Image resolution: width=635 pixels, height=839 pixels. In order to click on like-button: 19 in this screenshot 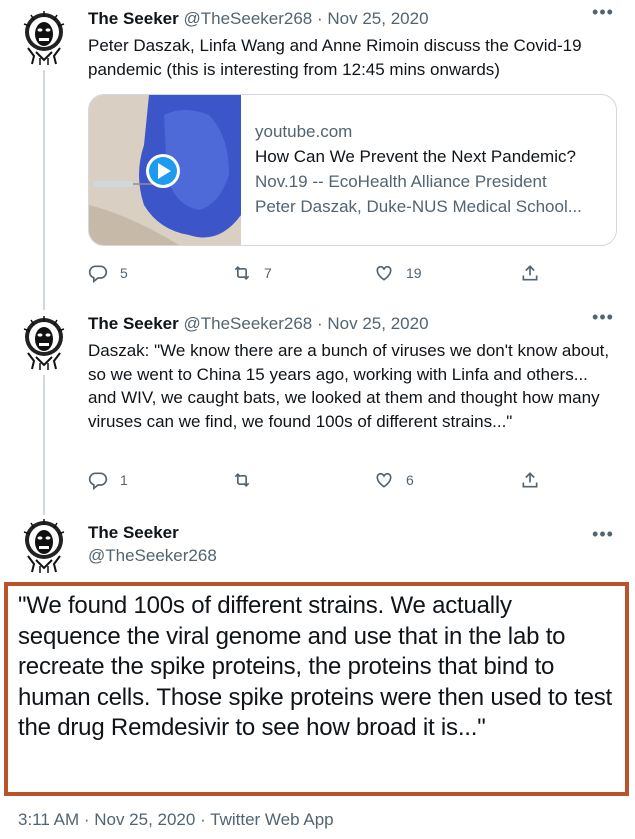, I will do `click(398, 273)`.